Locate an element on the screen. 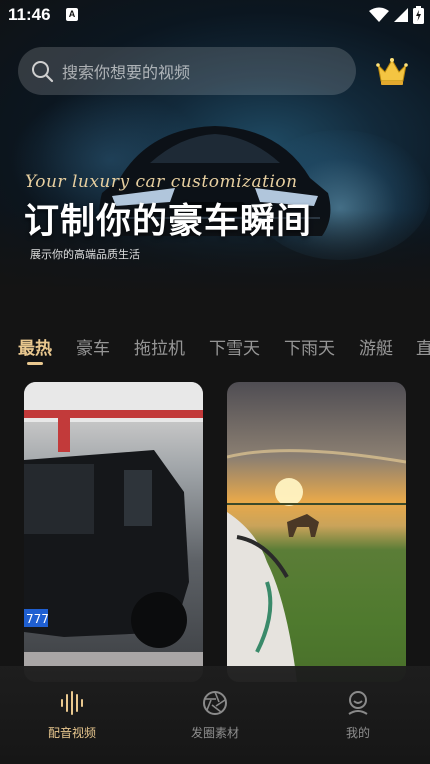 This screenshot has height=764, width=430. active-tab-indicator is located at coordinates (35, 363).